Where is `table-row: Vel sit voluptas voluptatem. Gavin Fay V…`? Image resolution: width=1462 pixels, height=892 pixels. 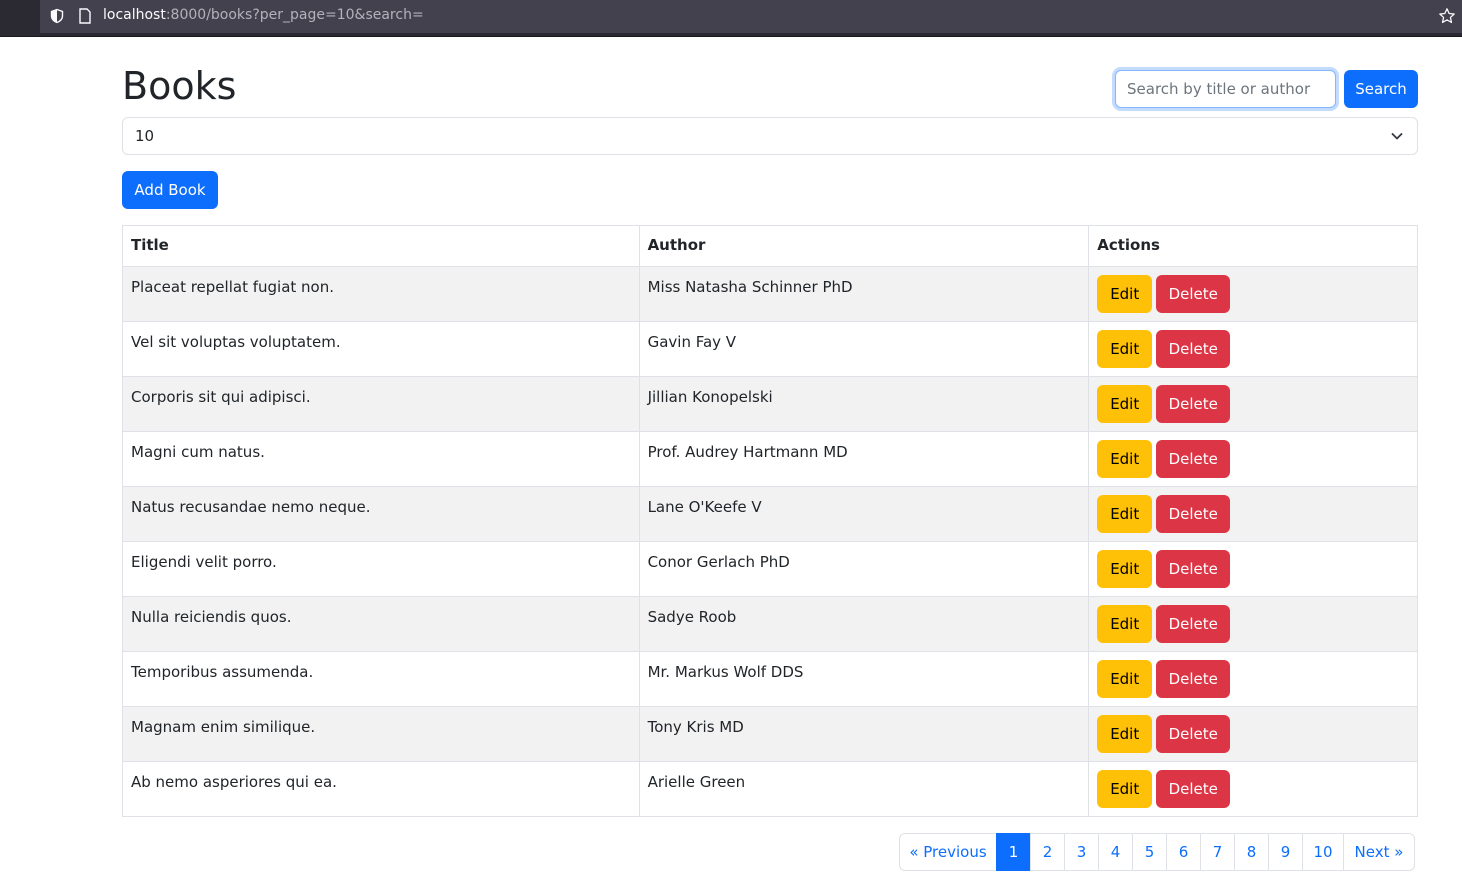 table-row: Vel sit voluptas voluptatem. Gavin Fay V… is located at coordinates (770, 349).